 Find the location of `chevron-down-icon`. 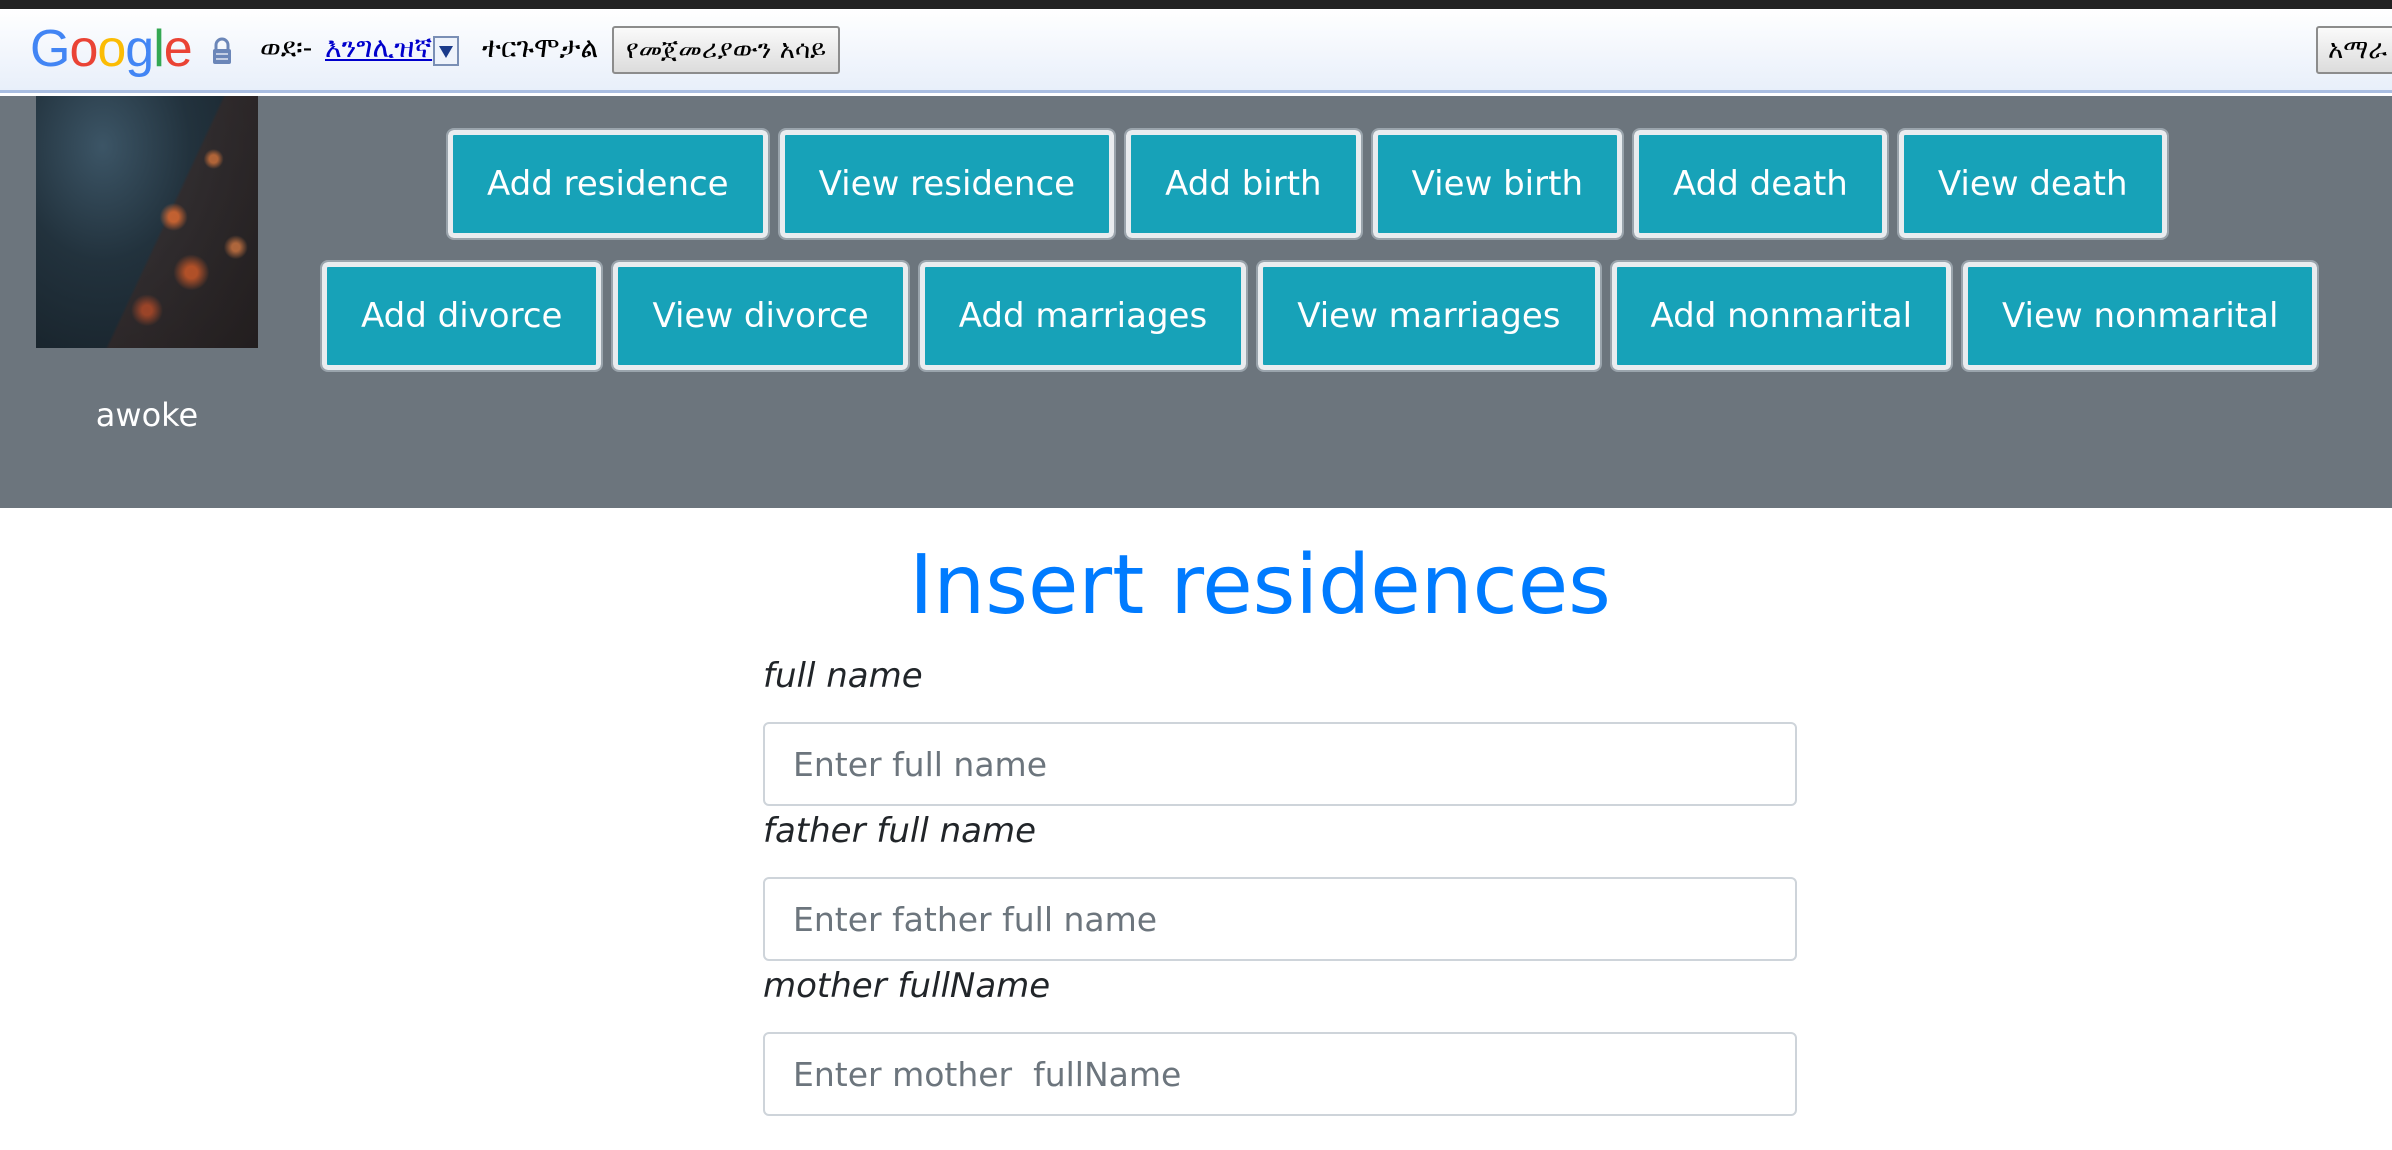

chevron-down-icon is located at coordinates (446, 52).